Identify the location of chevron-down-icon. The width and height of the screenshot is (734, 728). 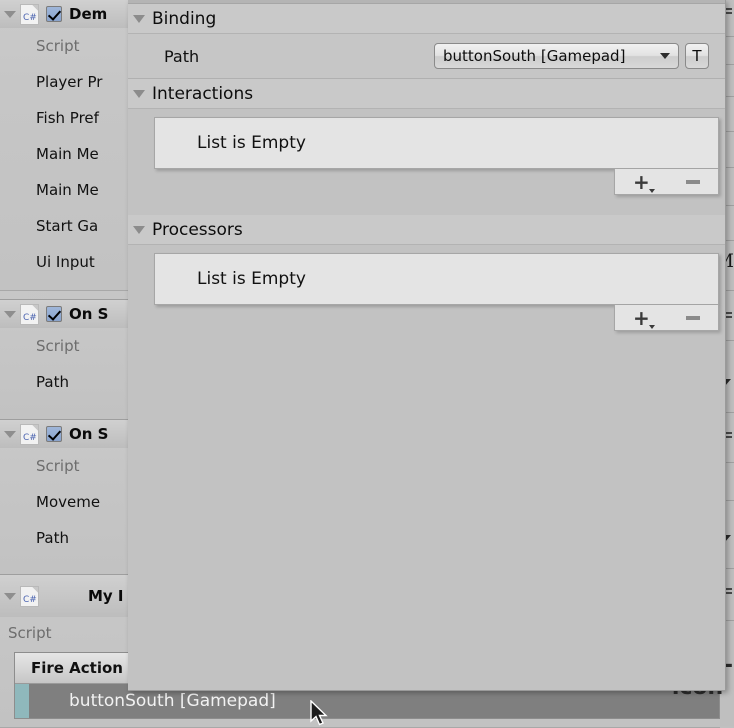
(665, 56).